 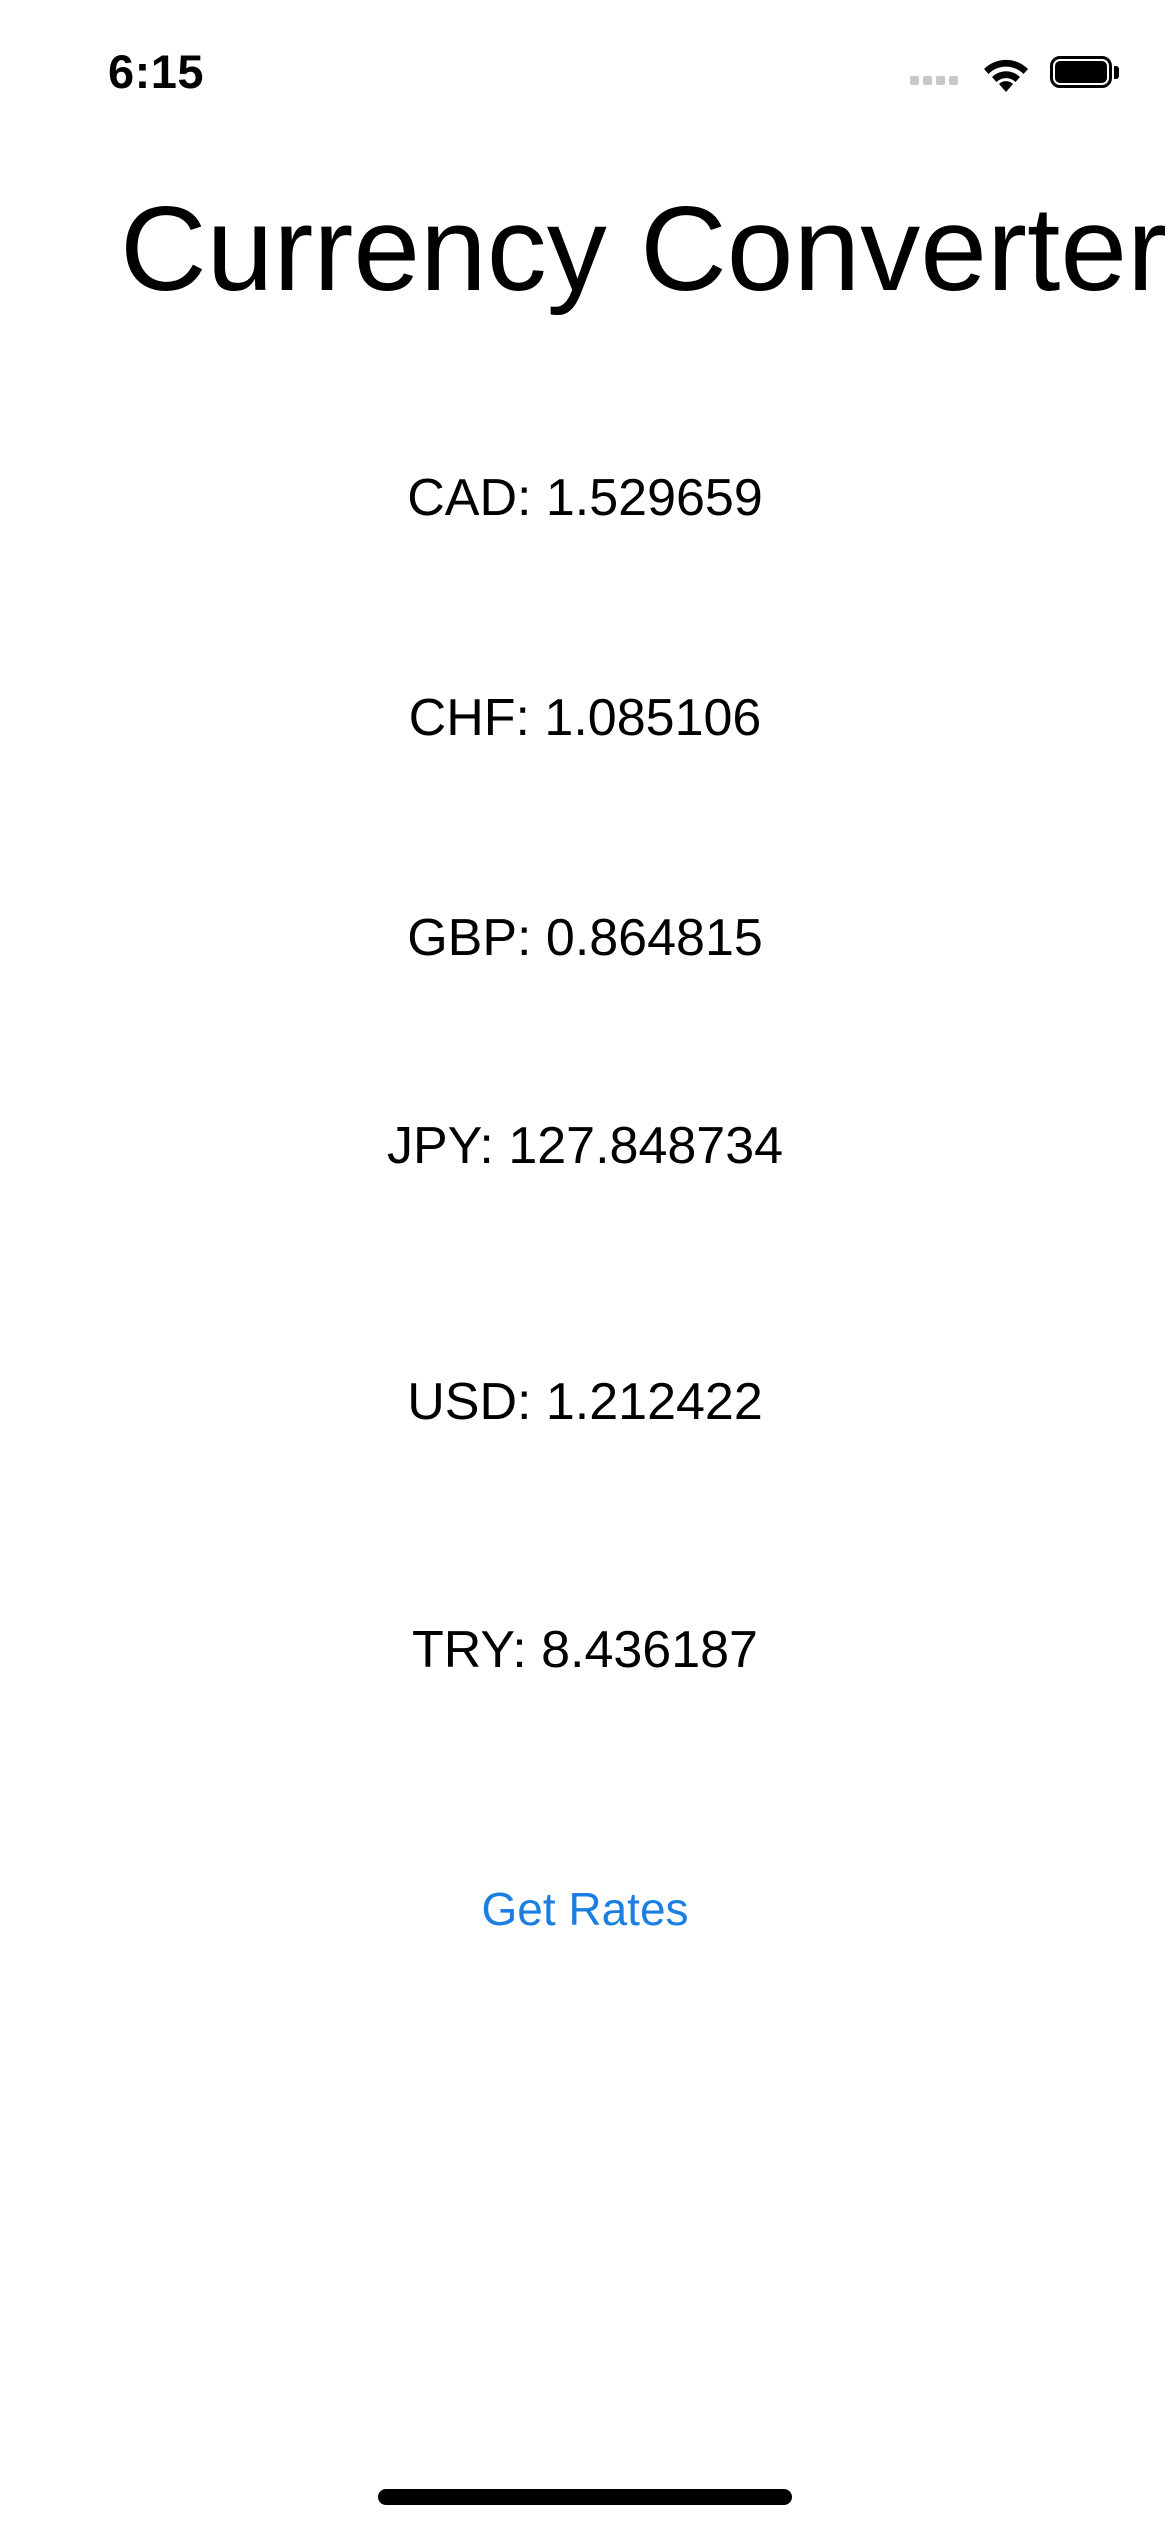 What do you see at coordinates (936, 74) in the screenshot?
I see `cellular-signal-icon` at bounding box center [936, 74].